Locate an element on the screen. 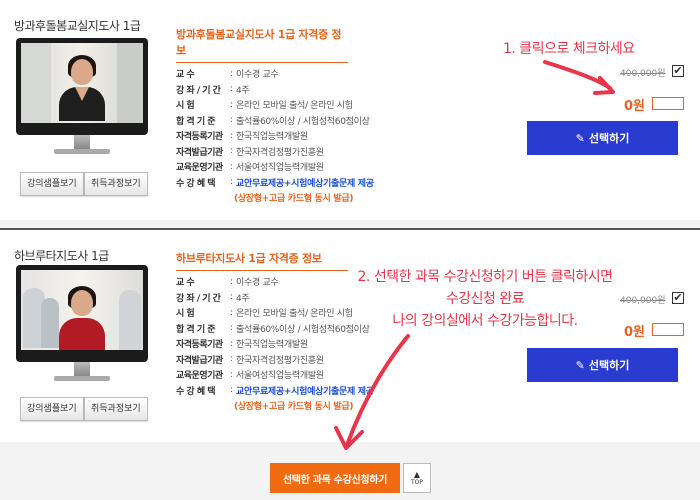 The width and height of the screenshot is (700, 500). annotation-step2-line1: 2. 선택한 과목 수강신청하기 버튼 클릭하시면 is located at coordinates (485, 277).